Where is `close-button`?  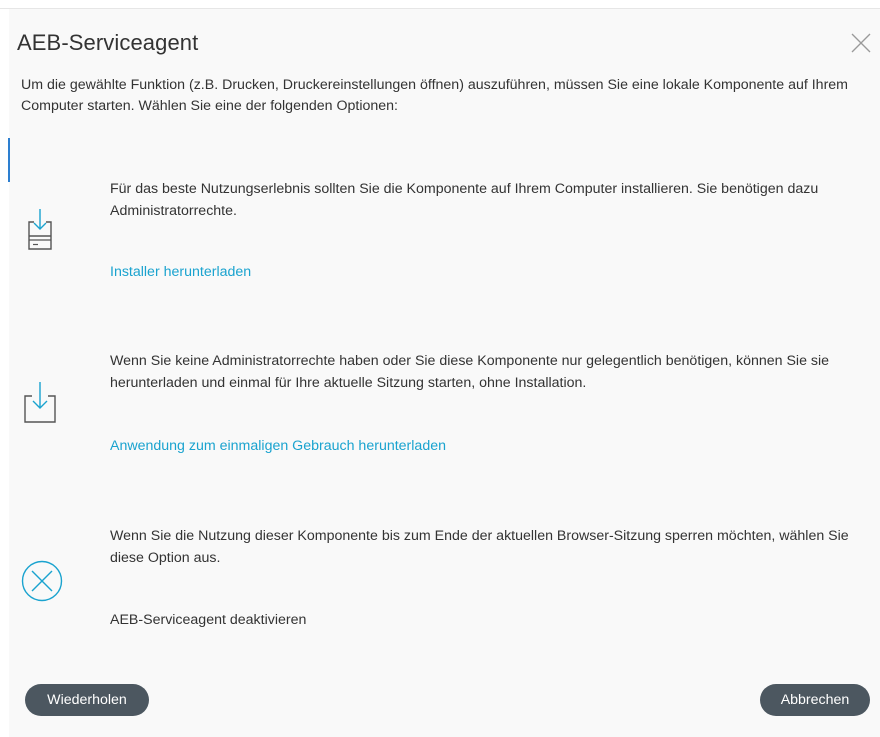
close-button is located at coordinates (861, 43).